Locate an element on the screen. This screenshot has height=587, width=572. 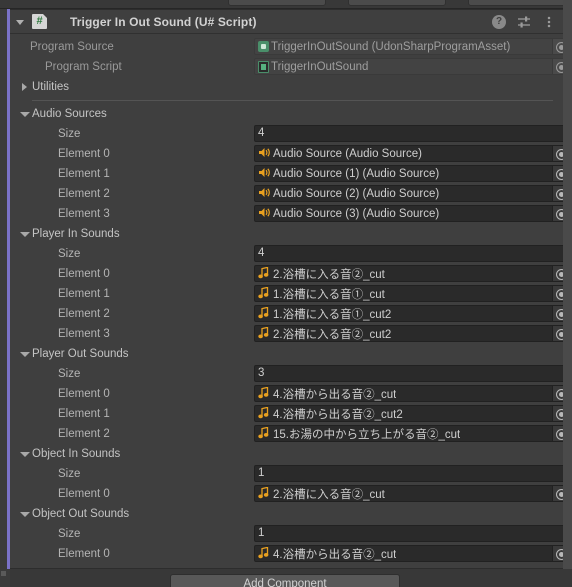
object-out-sounds-size-field: 1 is located at coordinates (408, 533).